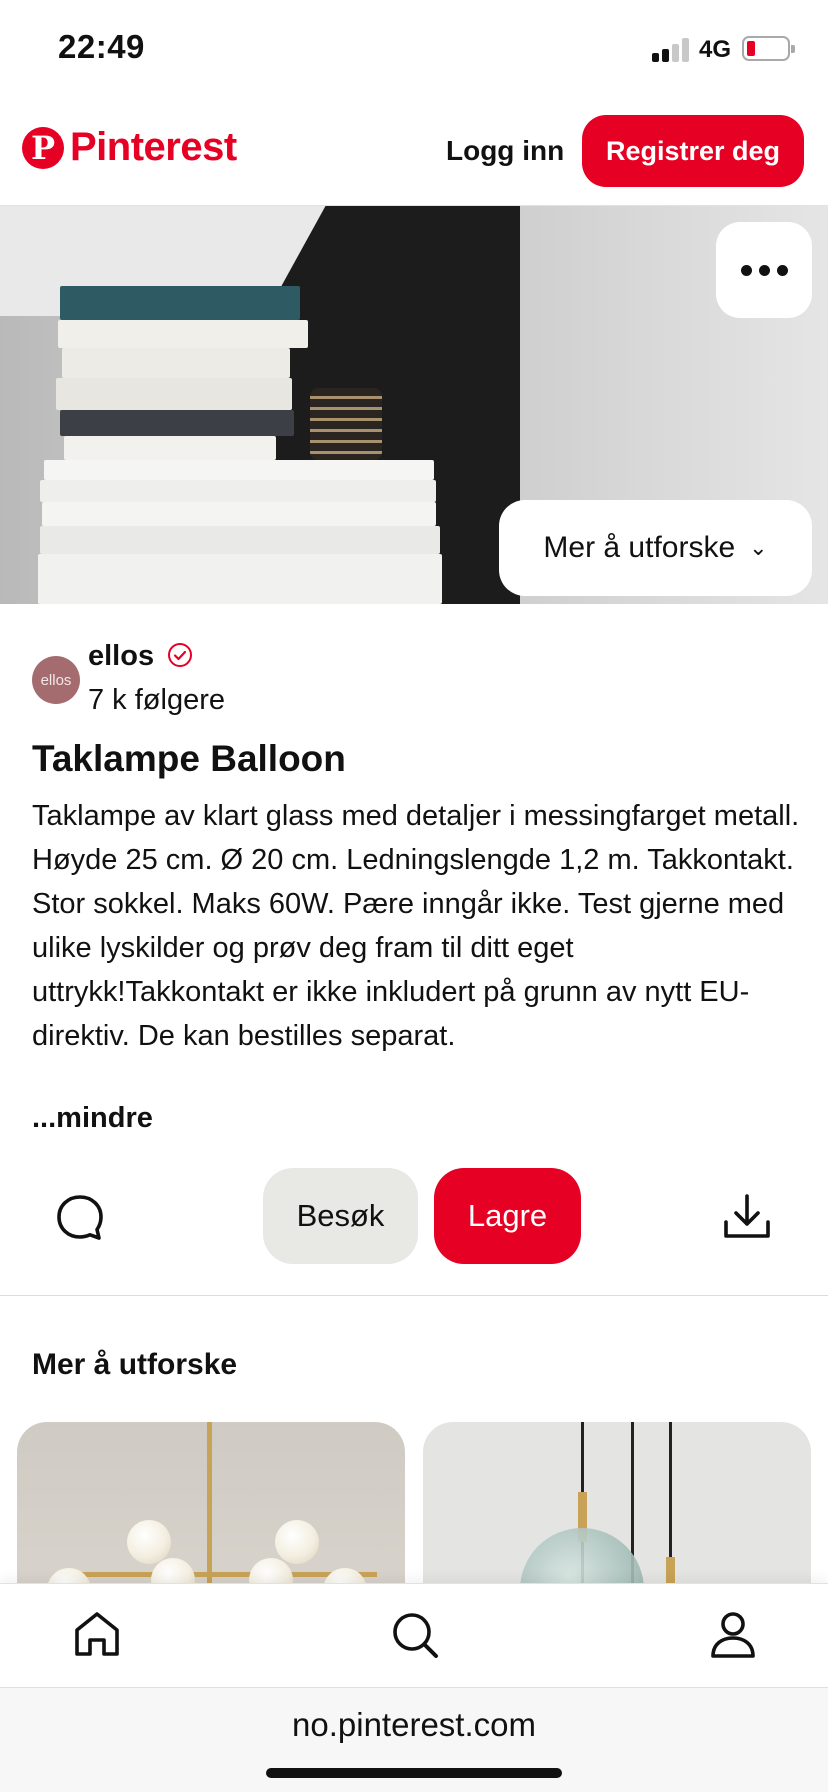  Describe the element at coordinates (43, 147) in the screenshot. I see `pinterest-logo-icon: P` at that location.